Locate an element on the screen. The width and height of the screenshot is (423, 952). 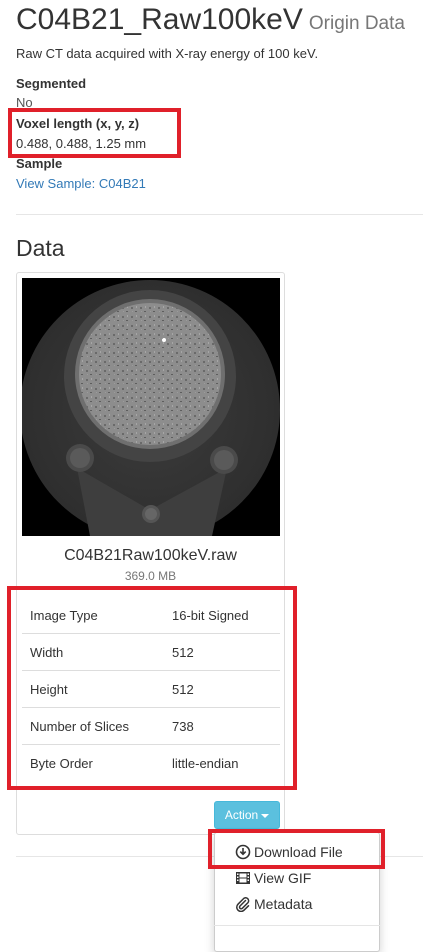
table-row: Width 512 is located at coordinates (151, 652).